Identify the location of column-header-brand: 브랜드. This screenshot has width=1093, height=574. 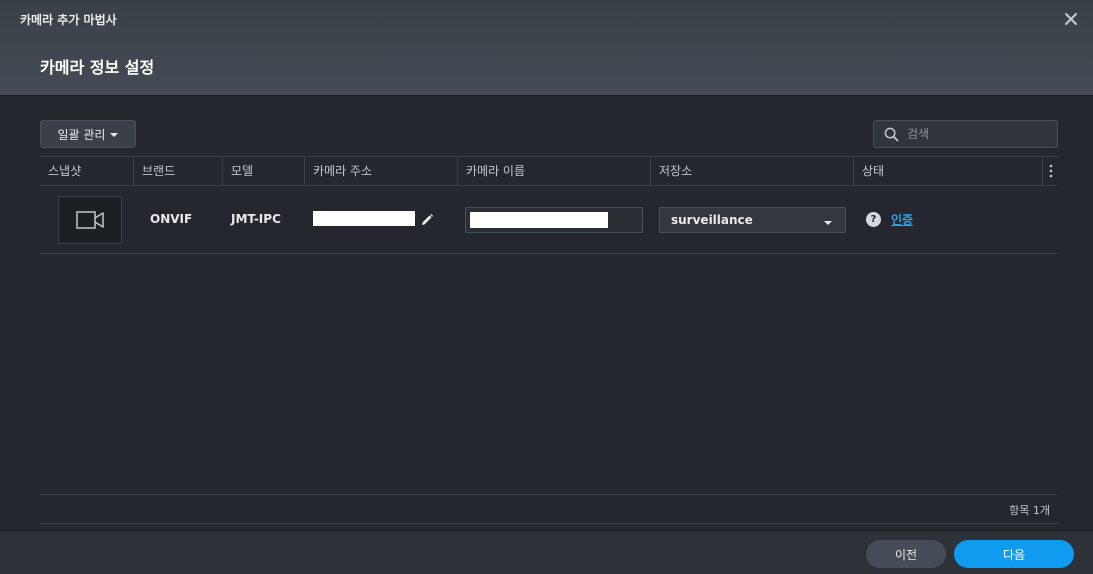
(177, 171).